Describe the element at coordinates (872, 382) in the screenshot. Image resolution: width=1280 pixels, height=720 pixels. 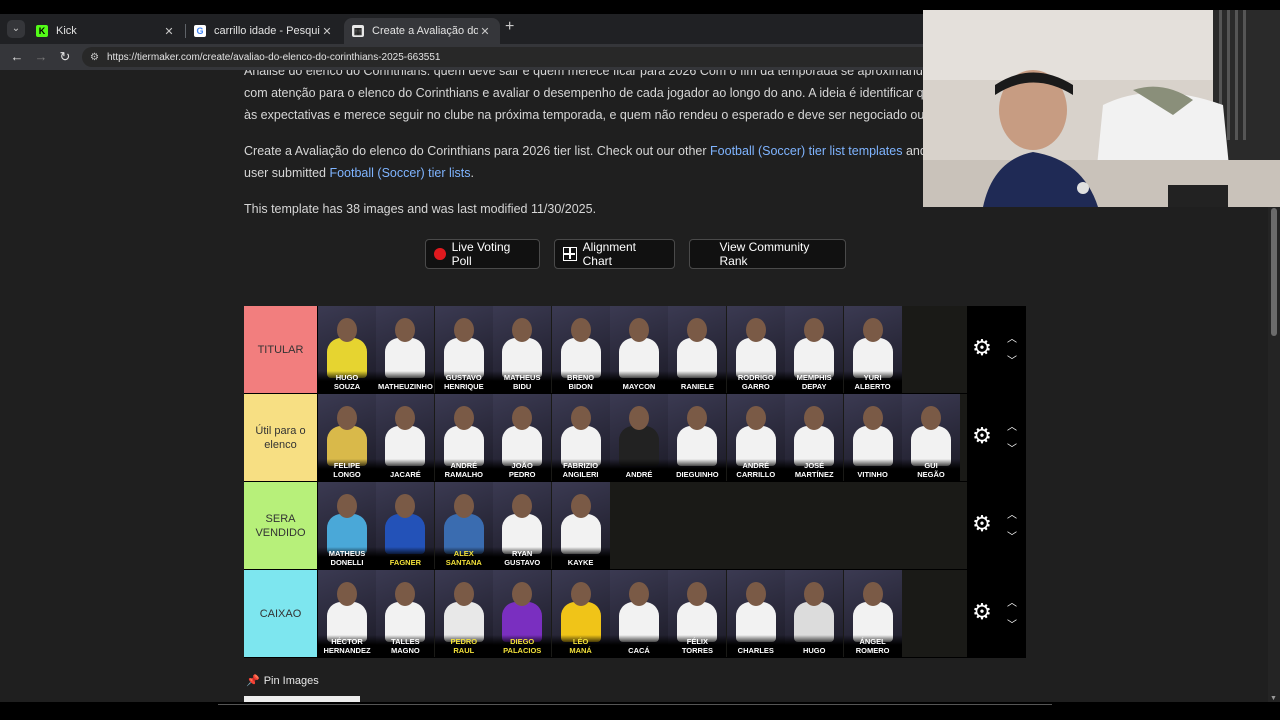
I see `player-name: YURI ALBERTO` at that location.